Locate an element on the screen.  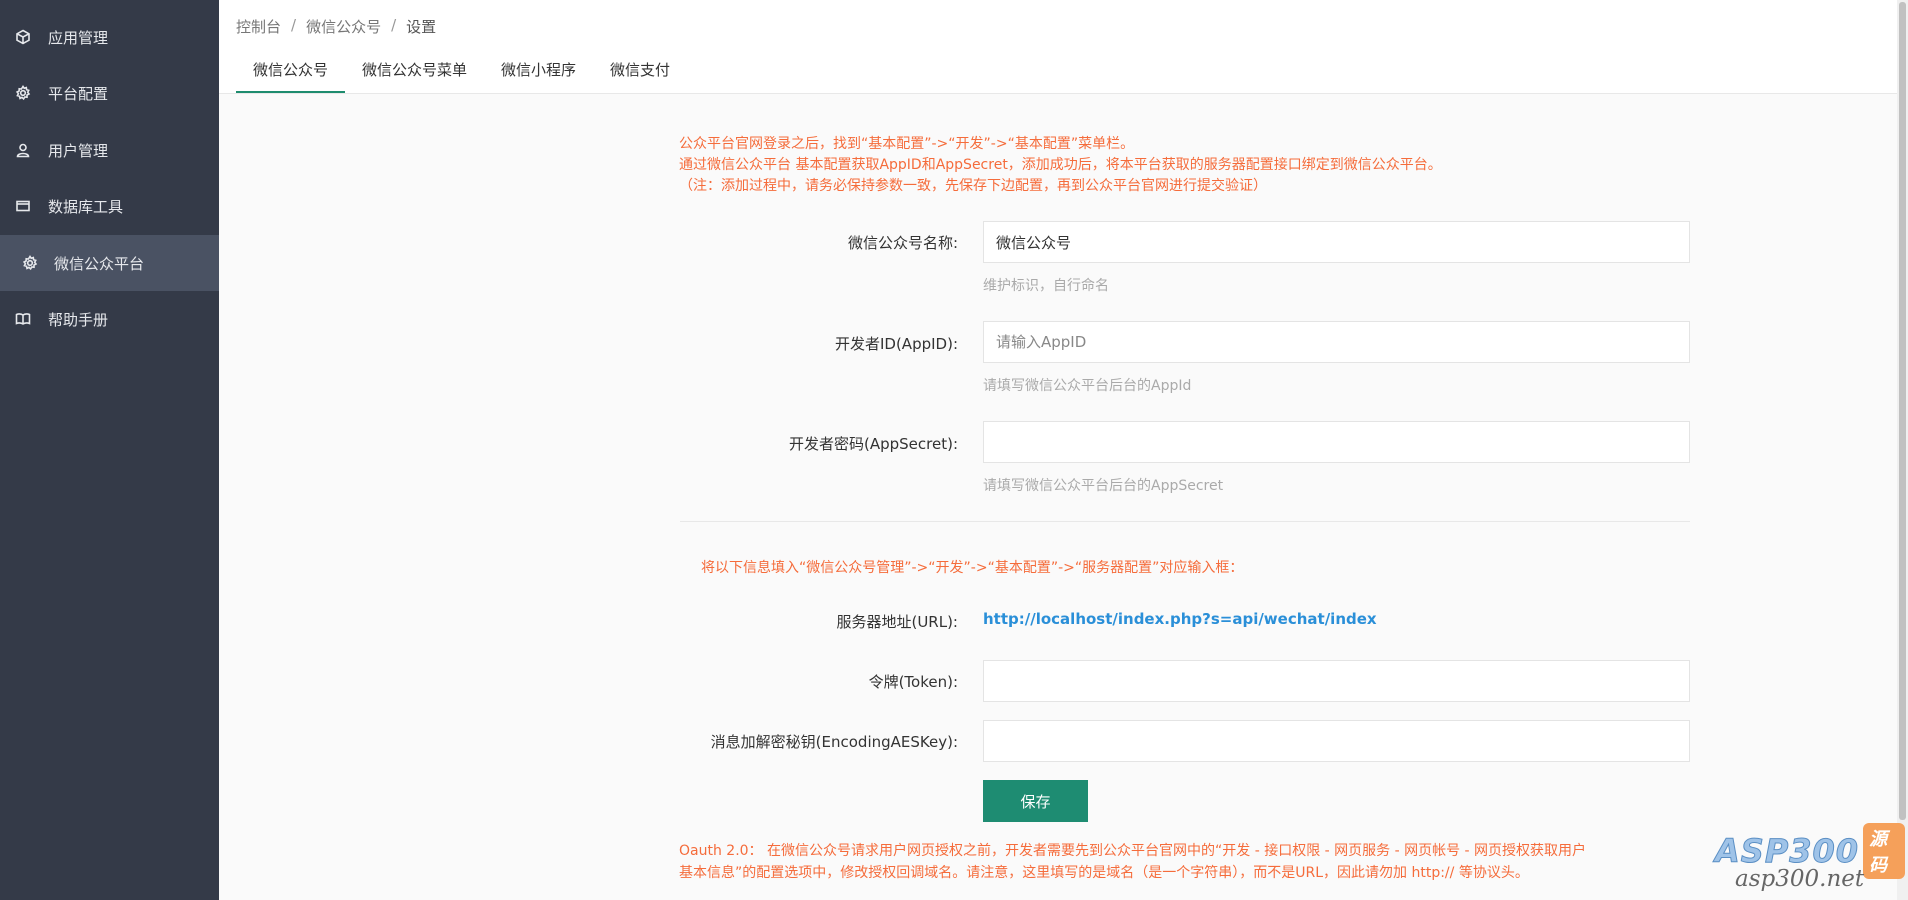
intro-tip-line1: 公众平台官网登录之后，找到“基本配置”->“开发”->“基本配置”菜单栏。 is located at coordinates (907, 144).